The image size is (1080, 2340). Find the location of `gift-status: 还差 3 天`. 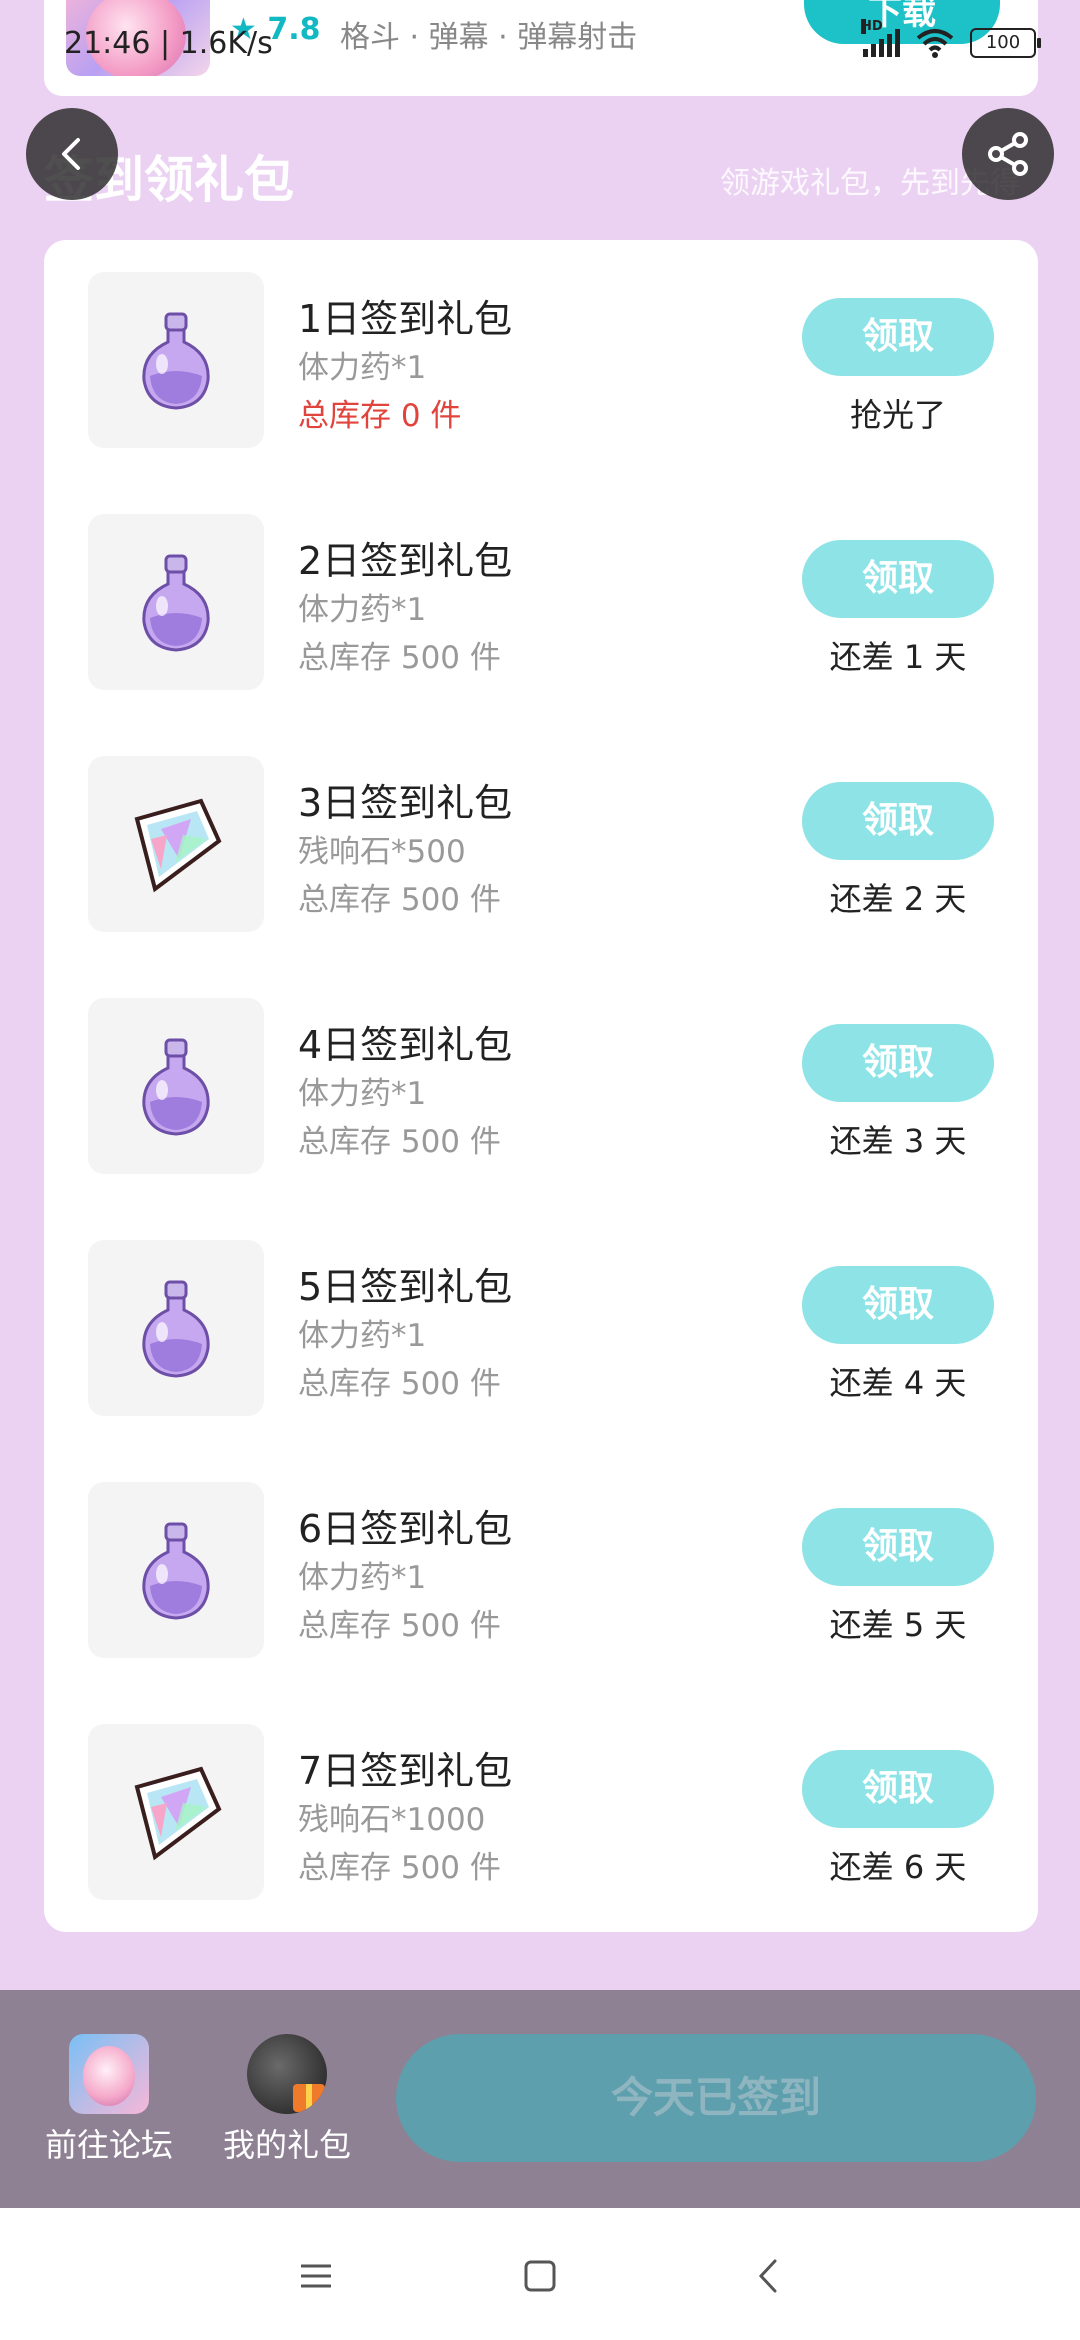

gift-status: 还差 3 天 is located at coordinates (898, 1141).